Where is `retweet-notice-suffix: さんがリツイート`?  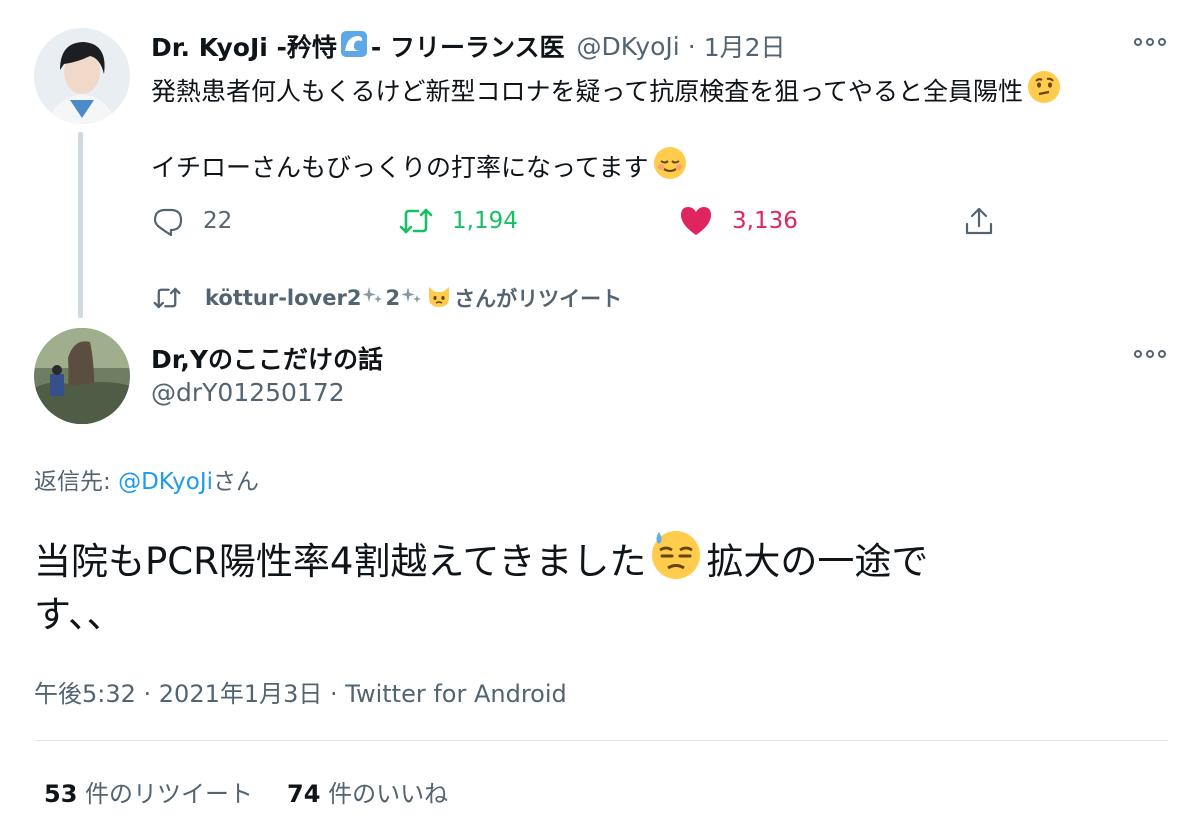 retweet-notice-suffix: さんがリツイート is located at coordinates (538, 299).